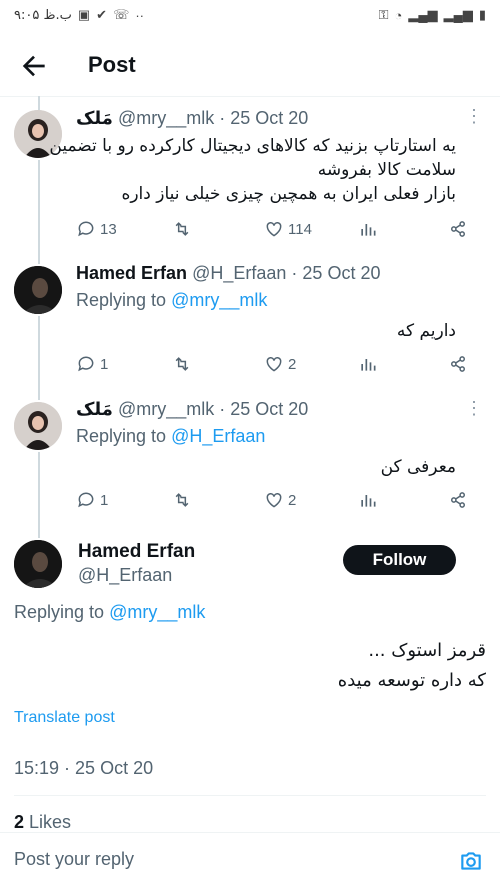 This screenshot has height=889, width=500. Describe the element at coordinates (250, 66) in the screenshot. I see `top-app-bar: Post` at that location.